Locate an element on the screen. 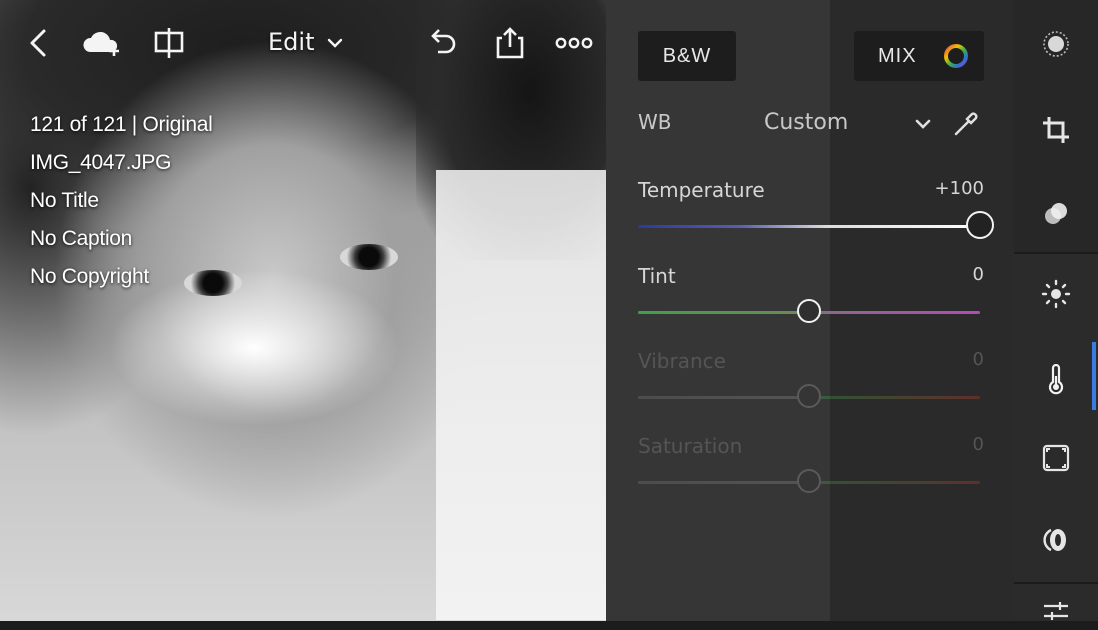 This screenshot has width=1098, height=630. vibrance-thumb is located at coordinates (809, 396).